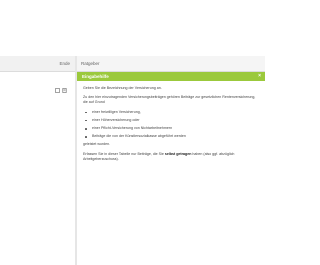 The height and width of the screenshot is (265, 320). I want to click on help-paragraph-3: geleistet wurden., so click(97, 144).